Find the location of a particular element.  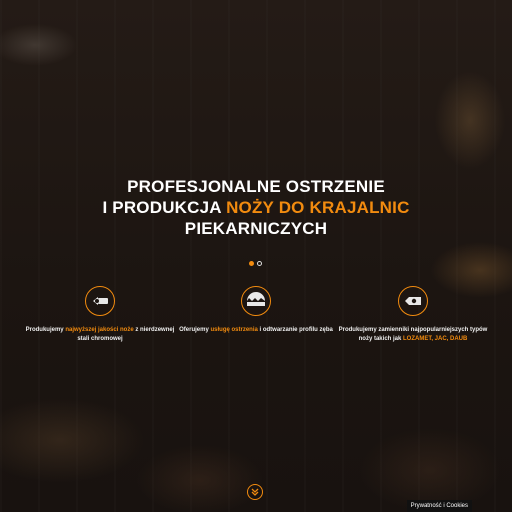

double-chevron-down-icon is located at coordinates (255, 492).